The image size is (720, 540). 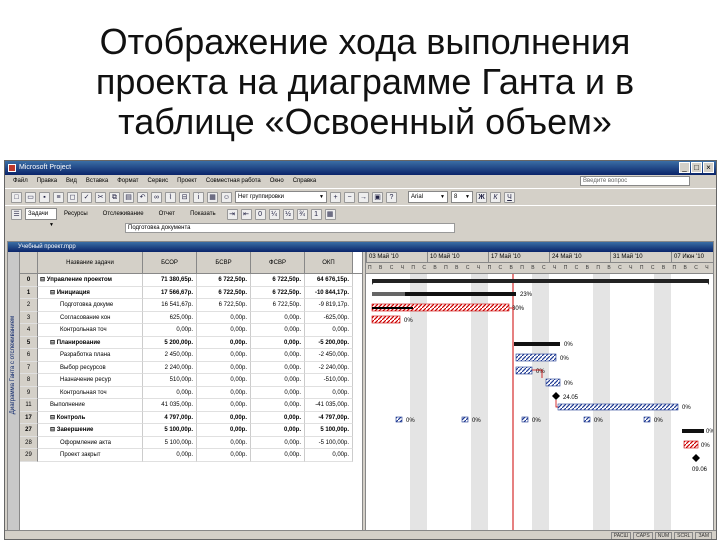 I want to click on row-id: 11, so click(x=29, y=405).